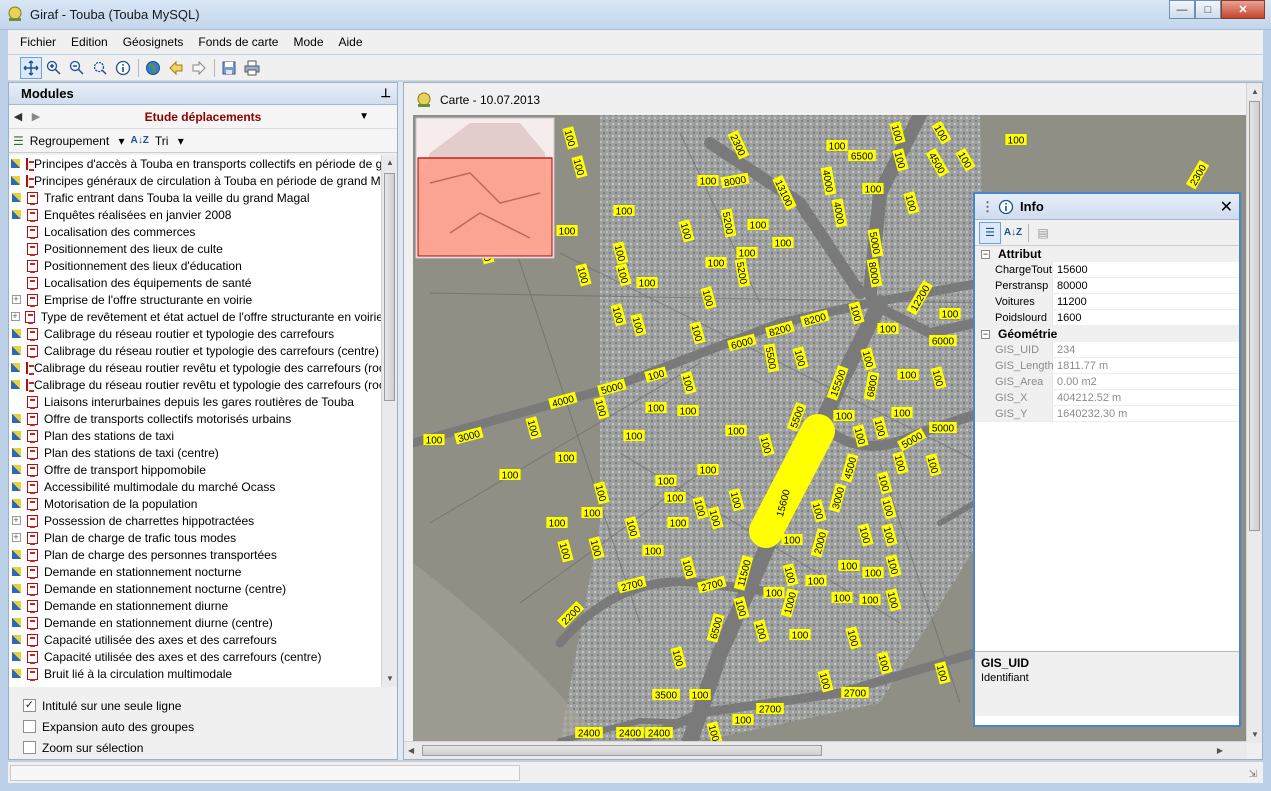  Describe the element at coordinates (1107, 270) in the screenshot. I see `property-row: ChargeTout 15600` at that location.